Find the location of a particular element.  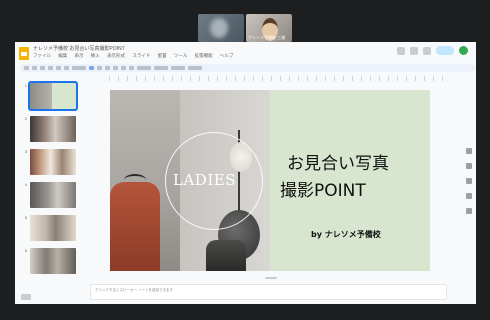

tasks-icon is located at coordinates (469, 181).